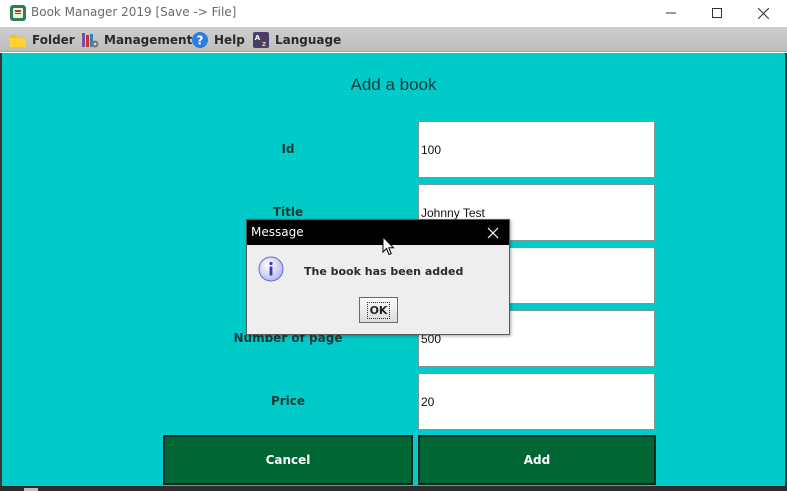 Image resolution: width=787 pixels, height=491 pixels. I want to click on maximize-icon, so click(717, 13).